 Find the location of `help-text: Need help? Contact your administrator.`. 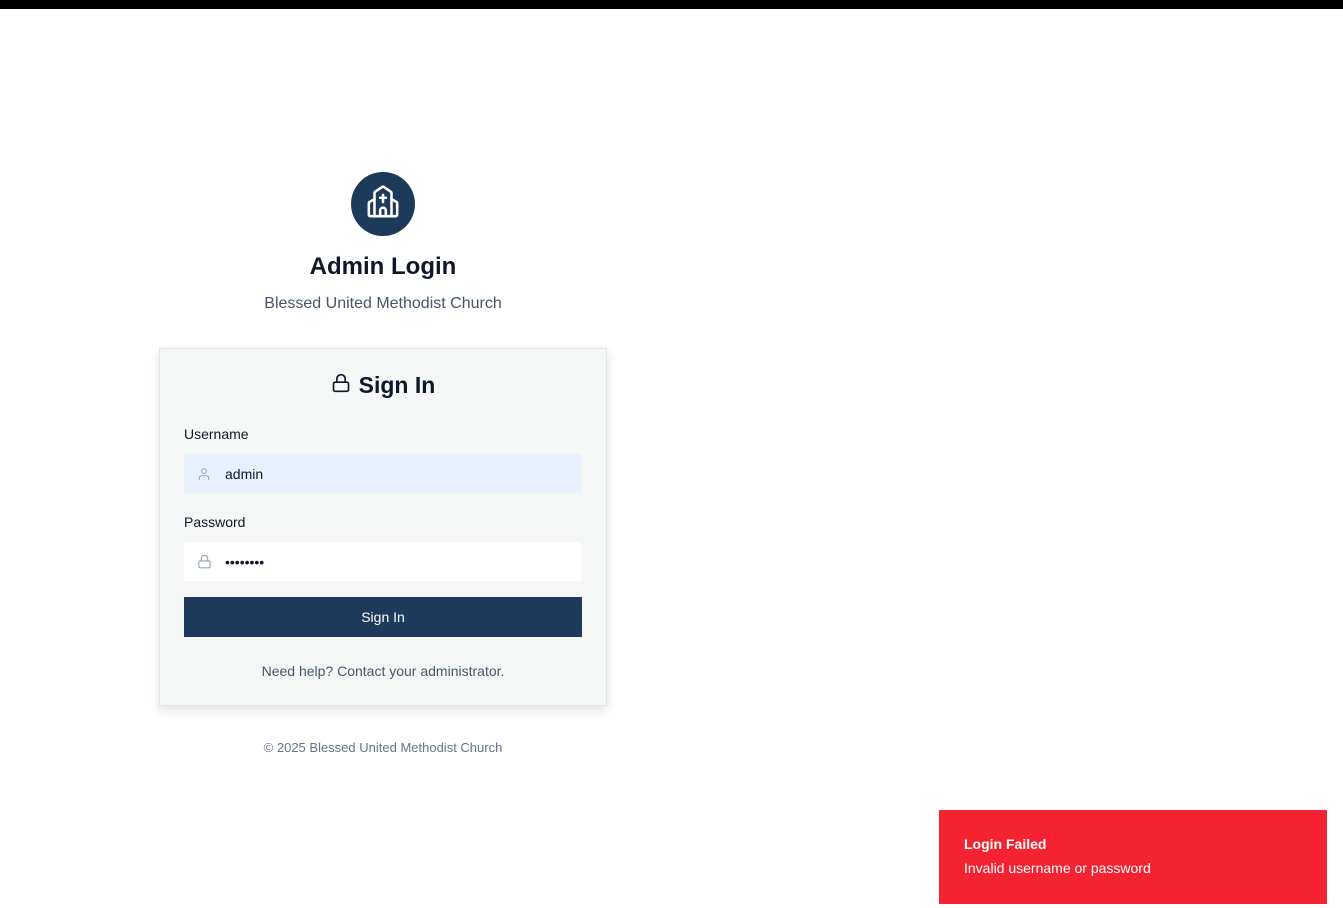

help-text: Need help? Contact your administrator. is located at coordinates (383, 671).